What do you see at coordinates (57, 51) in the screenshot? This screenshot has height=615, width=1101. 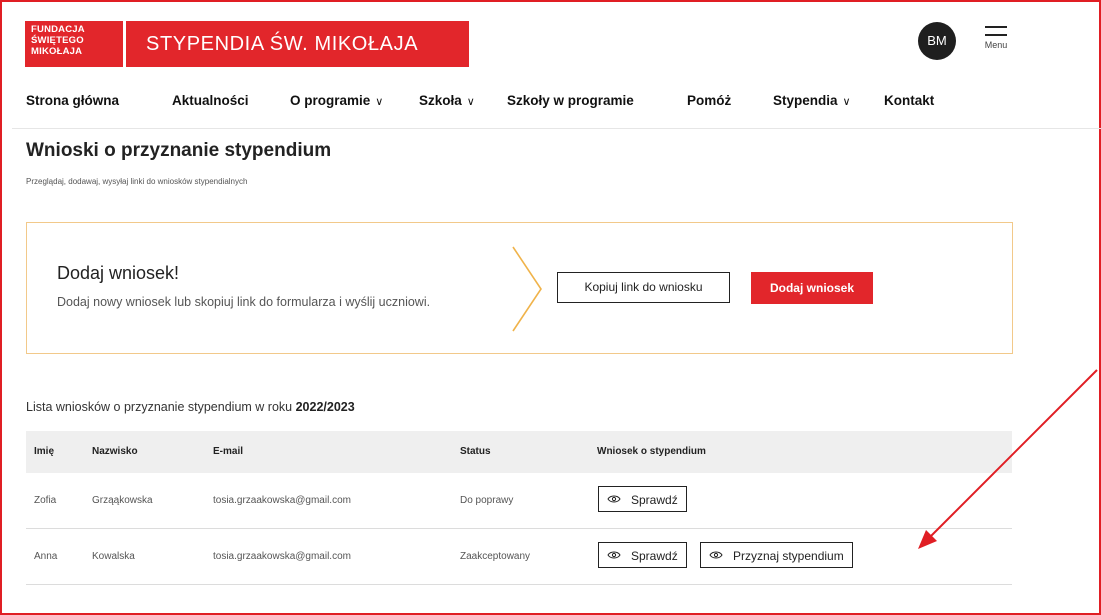 I see `logo-line: MIKOŁAJA` at bounding box center [57, 51].